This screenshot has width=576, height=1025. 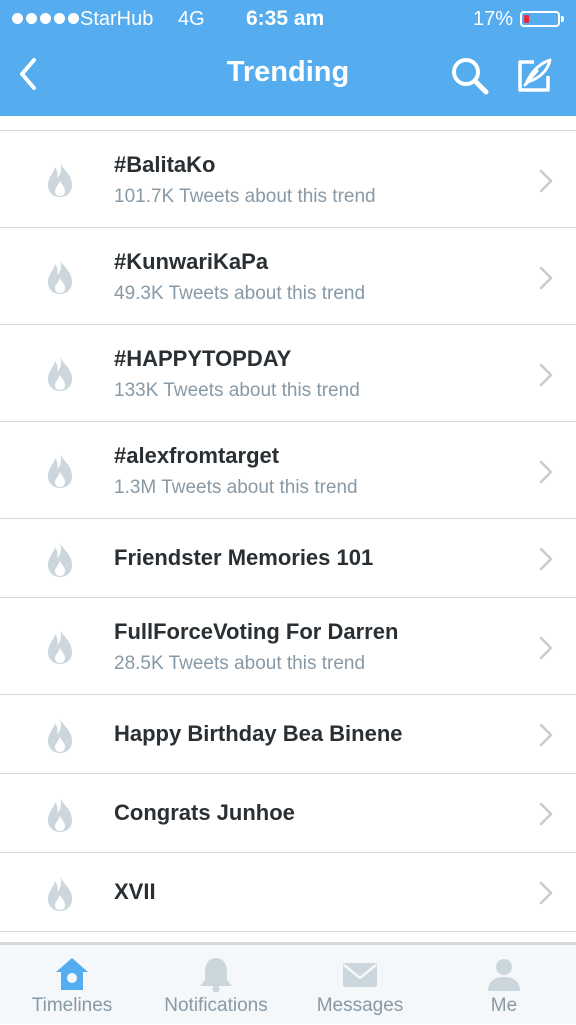 I want to click on search-button, so click(x=470, y=76).